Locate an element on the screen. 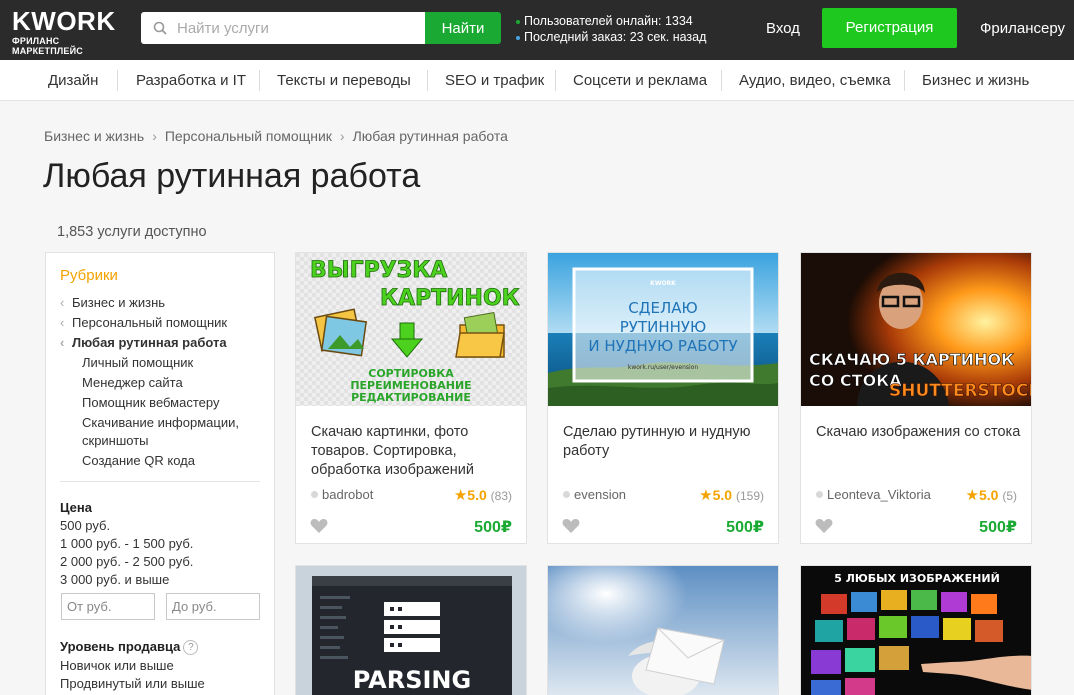 This screenshot has width=1074, height=695. service-image-graphic is located at coordinates (663, 630).